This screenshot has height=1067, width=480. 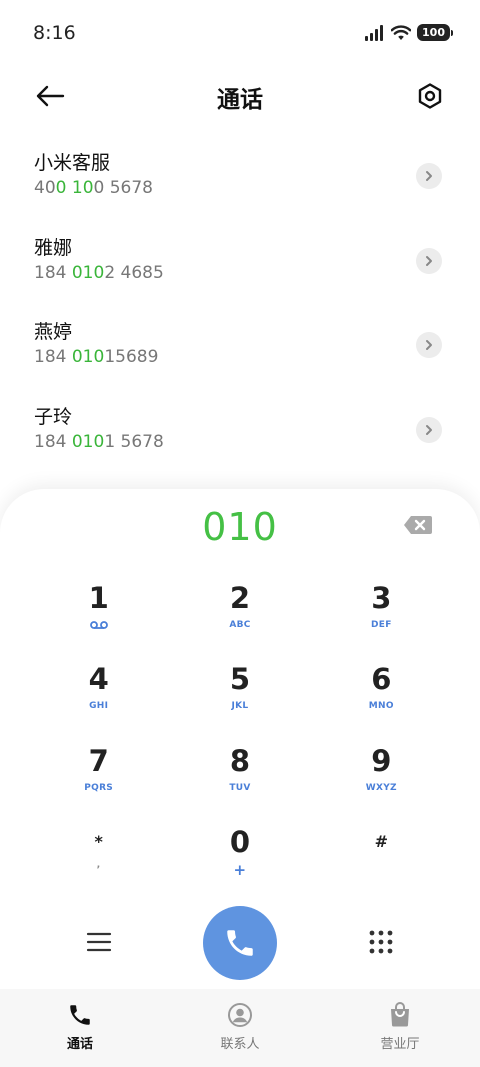 I want to click on bottom-nav: 通话 联系人 营业厅, so click(x=240, y=1028).